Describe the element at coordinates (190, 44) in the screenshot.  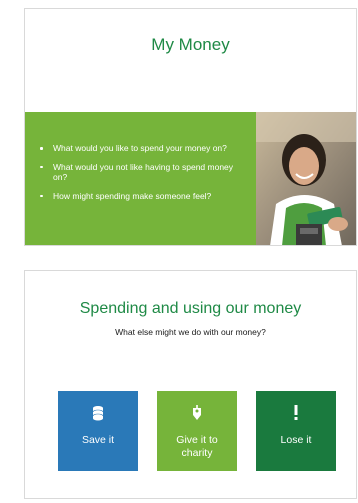
I see `slide-title: My Money` at that location.